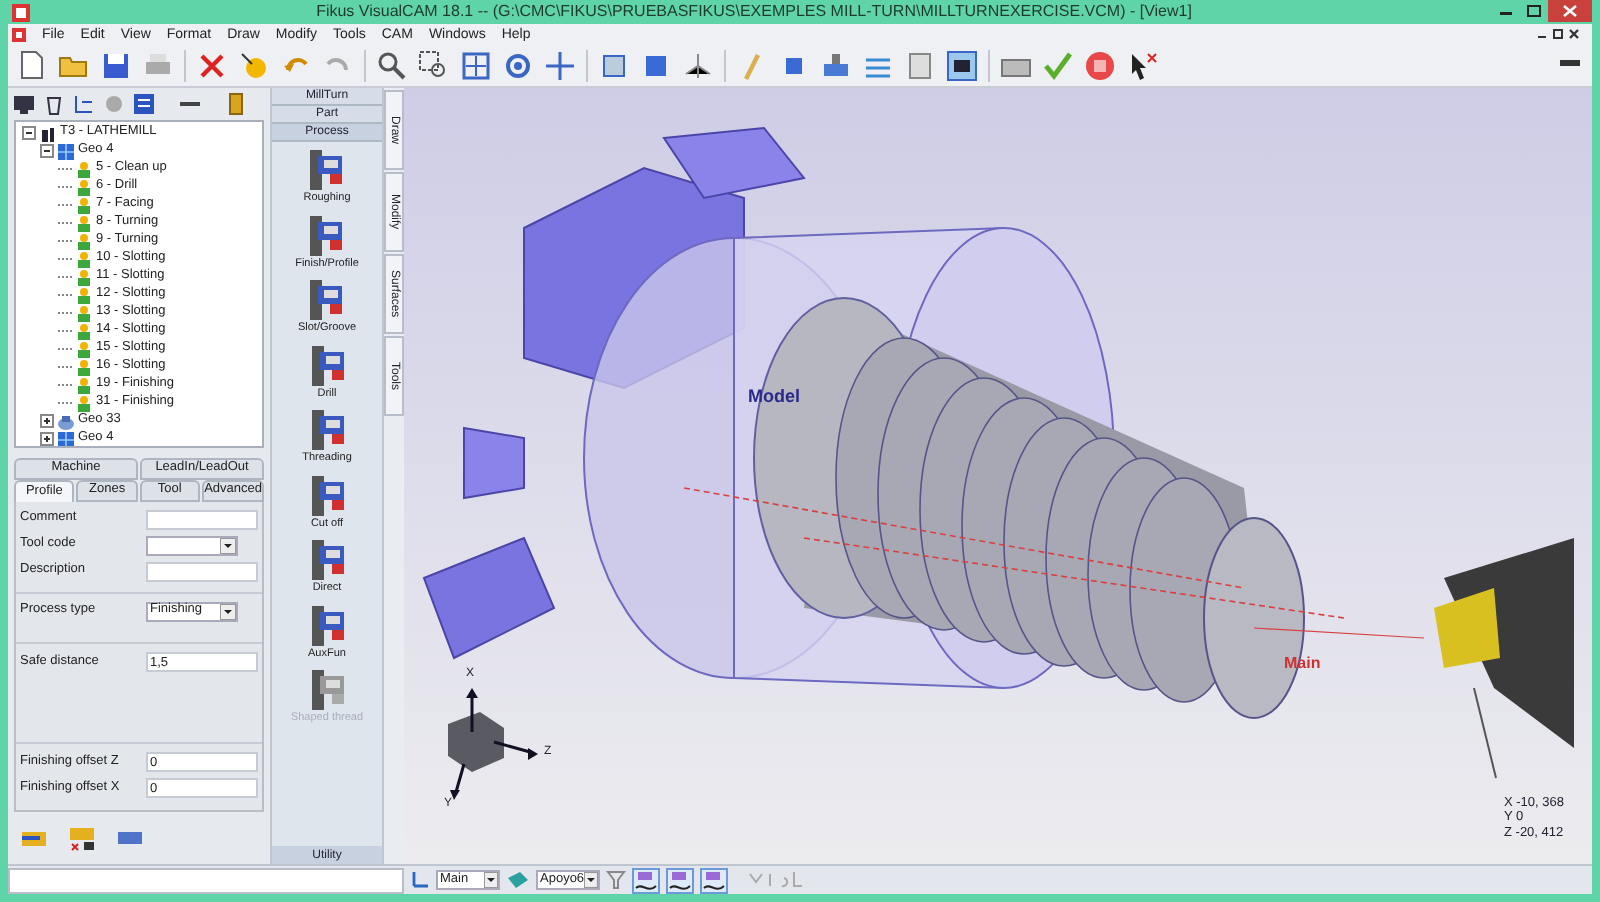 Image resolution: width=1600 pixels, height=902 pixels. What do you see at coordinates (392, 65) in the screenshot?
I see `zoom-in-icon` at bounding box center [392, 65].